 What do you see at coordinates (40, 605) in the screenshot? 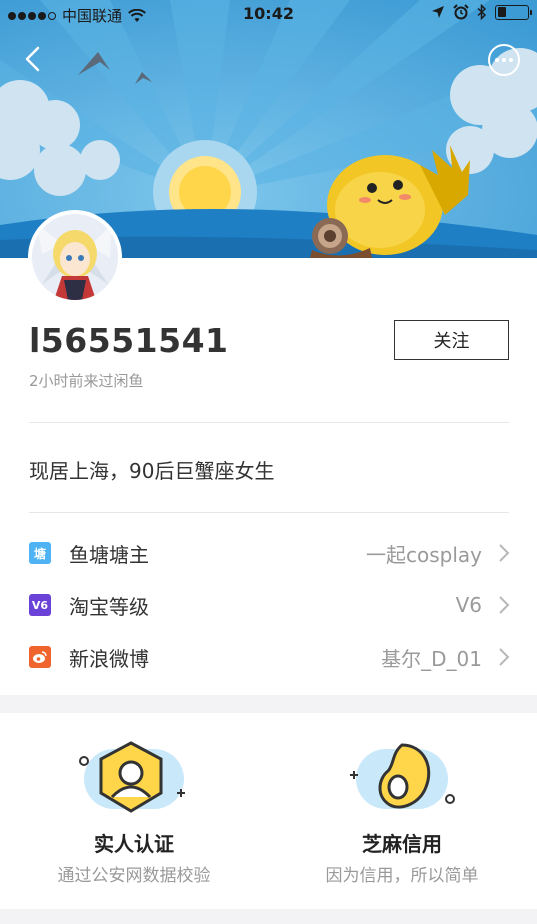
I see `taobao-level-icon: V6` at bounding box center [40, 605].